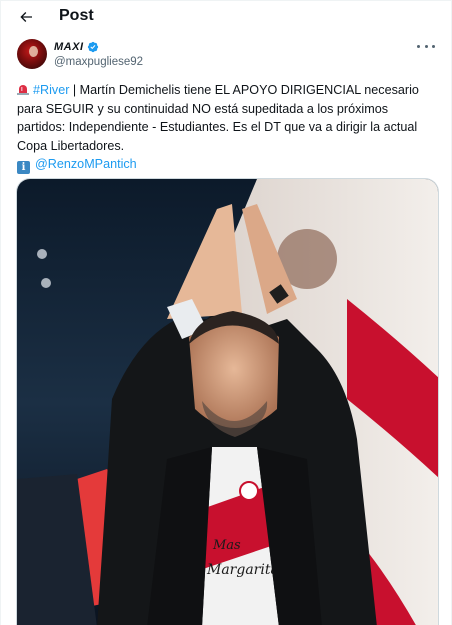  I want to click on author-names: MAXI @maxpugliese92, so click(98, 54).